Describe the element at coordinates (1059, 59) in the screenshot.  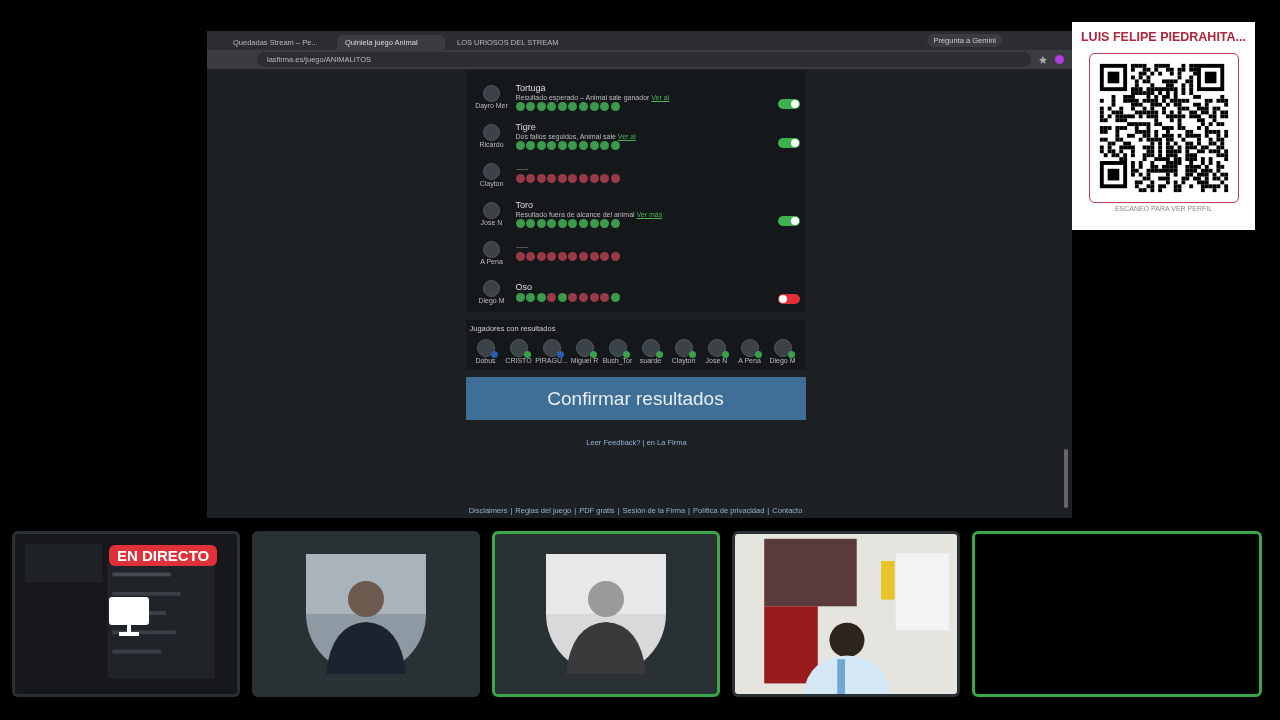
I see `profile-avatar` at that location.